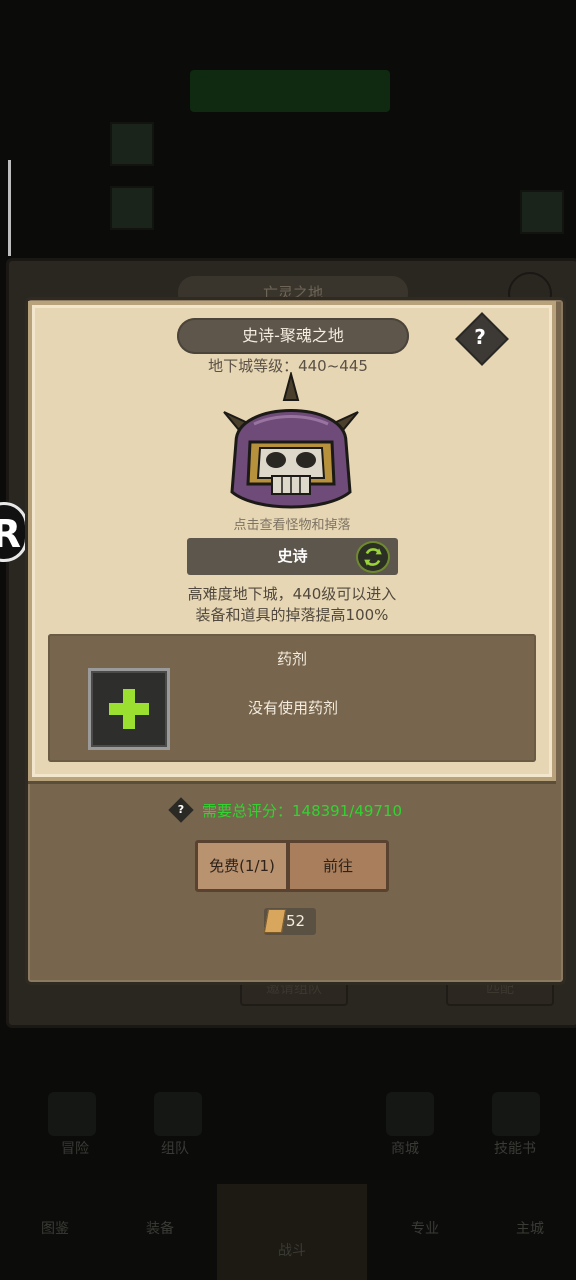  I want to click on dungeon-description-line2: 装备和道具的掉落提高100%, so click(292, 615).